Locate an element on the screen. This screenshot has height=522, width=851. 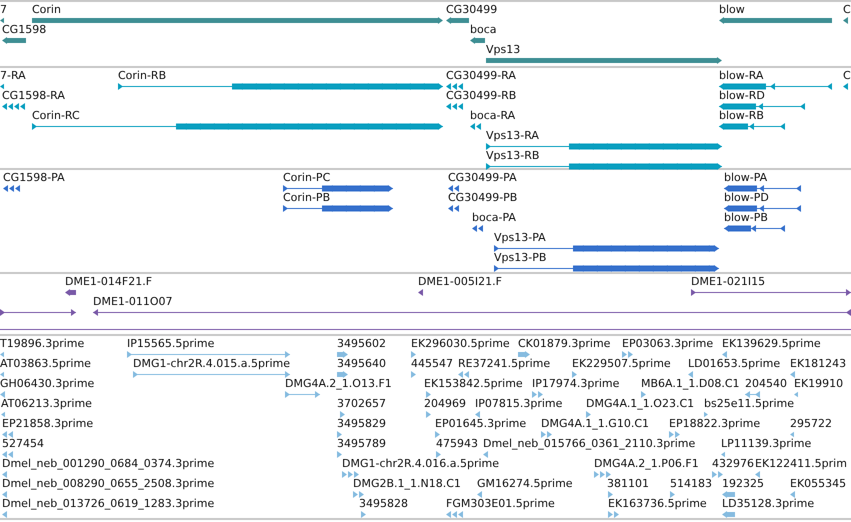
feature-label: DMG4A.2_1.P06.F1 is located at coordinates (646, 463).